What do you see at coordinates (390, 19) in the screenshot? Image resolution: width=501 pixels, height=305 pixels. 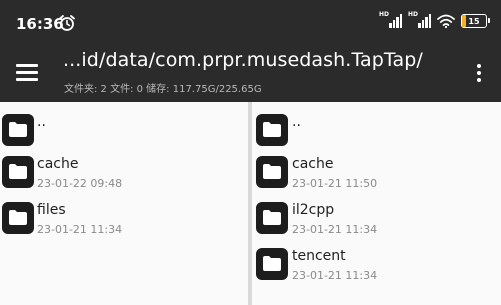 I see `cellular-signal-icon: HD` at bounding box center [390, 19].